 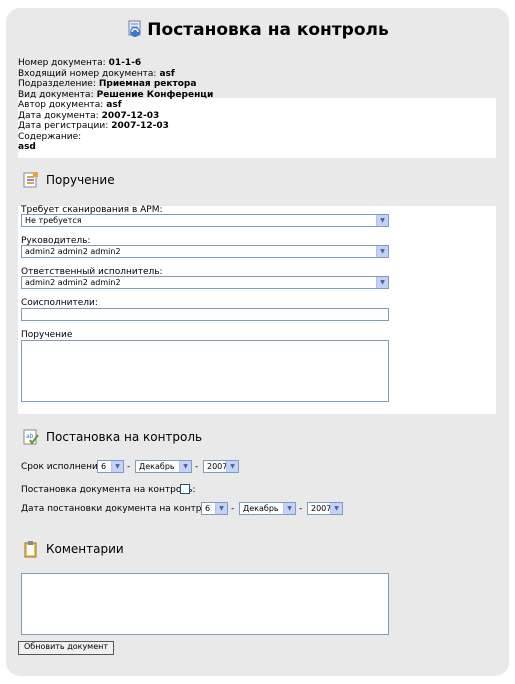 What do you see at coordinates (205, 220) in the screenshot?
I see `scan-select: Не требуется ▼` at bounding box center [205, 220].